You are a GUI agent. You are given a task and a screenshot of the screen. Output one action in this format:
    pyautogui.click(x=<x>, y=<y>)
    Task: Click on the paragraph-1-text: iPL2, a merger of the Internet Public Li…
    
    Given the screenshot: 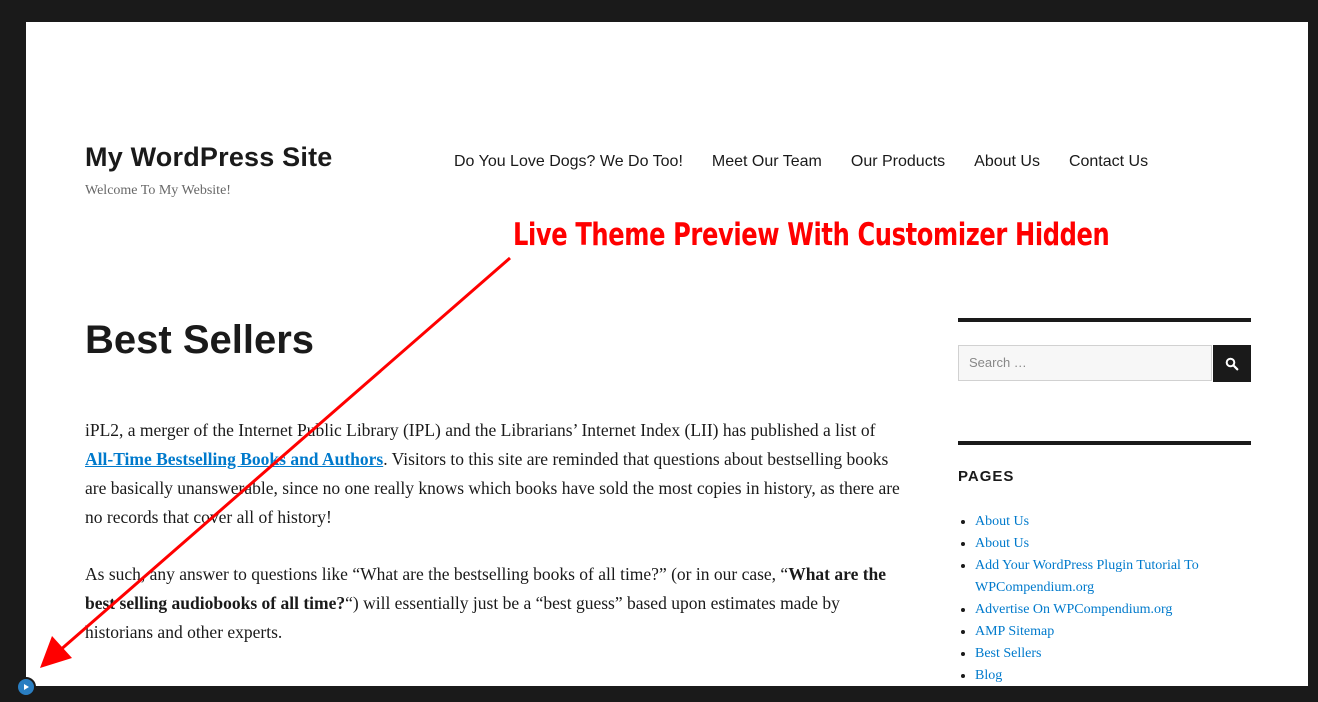 What is the action you would take?
    pyautogui.click(x=480, y=430)
    